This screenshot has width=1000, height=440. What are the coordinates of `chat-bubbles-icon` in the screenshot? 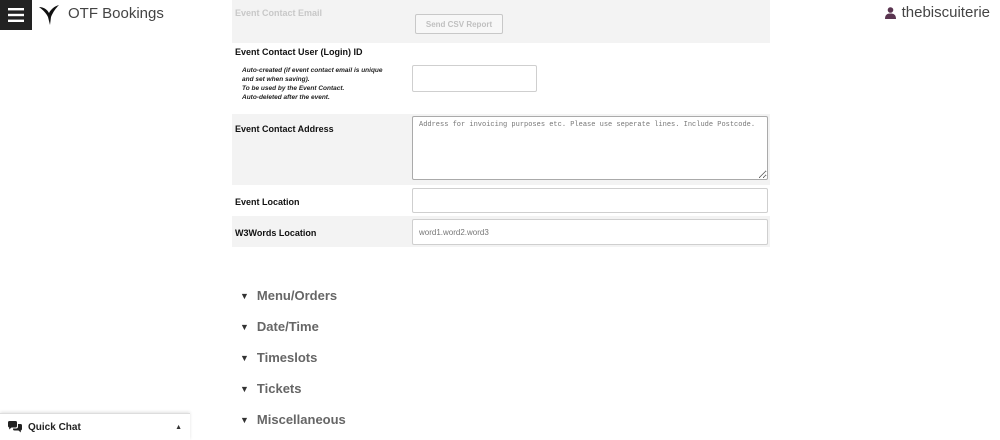 It's located at (15, 427).